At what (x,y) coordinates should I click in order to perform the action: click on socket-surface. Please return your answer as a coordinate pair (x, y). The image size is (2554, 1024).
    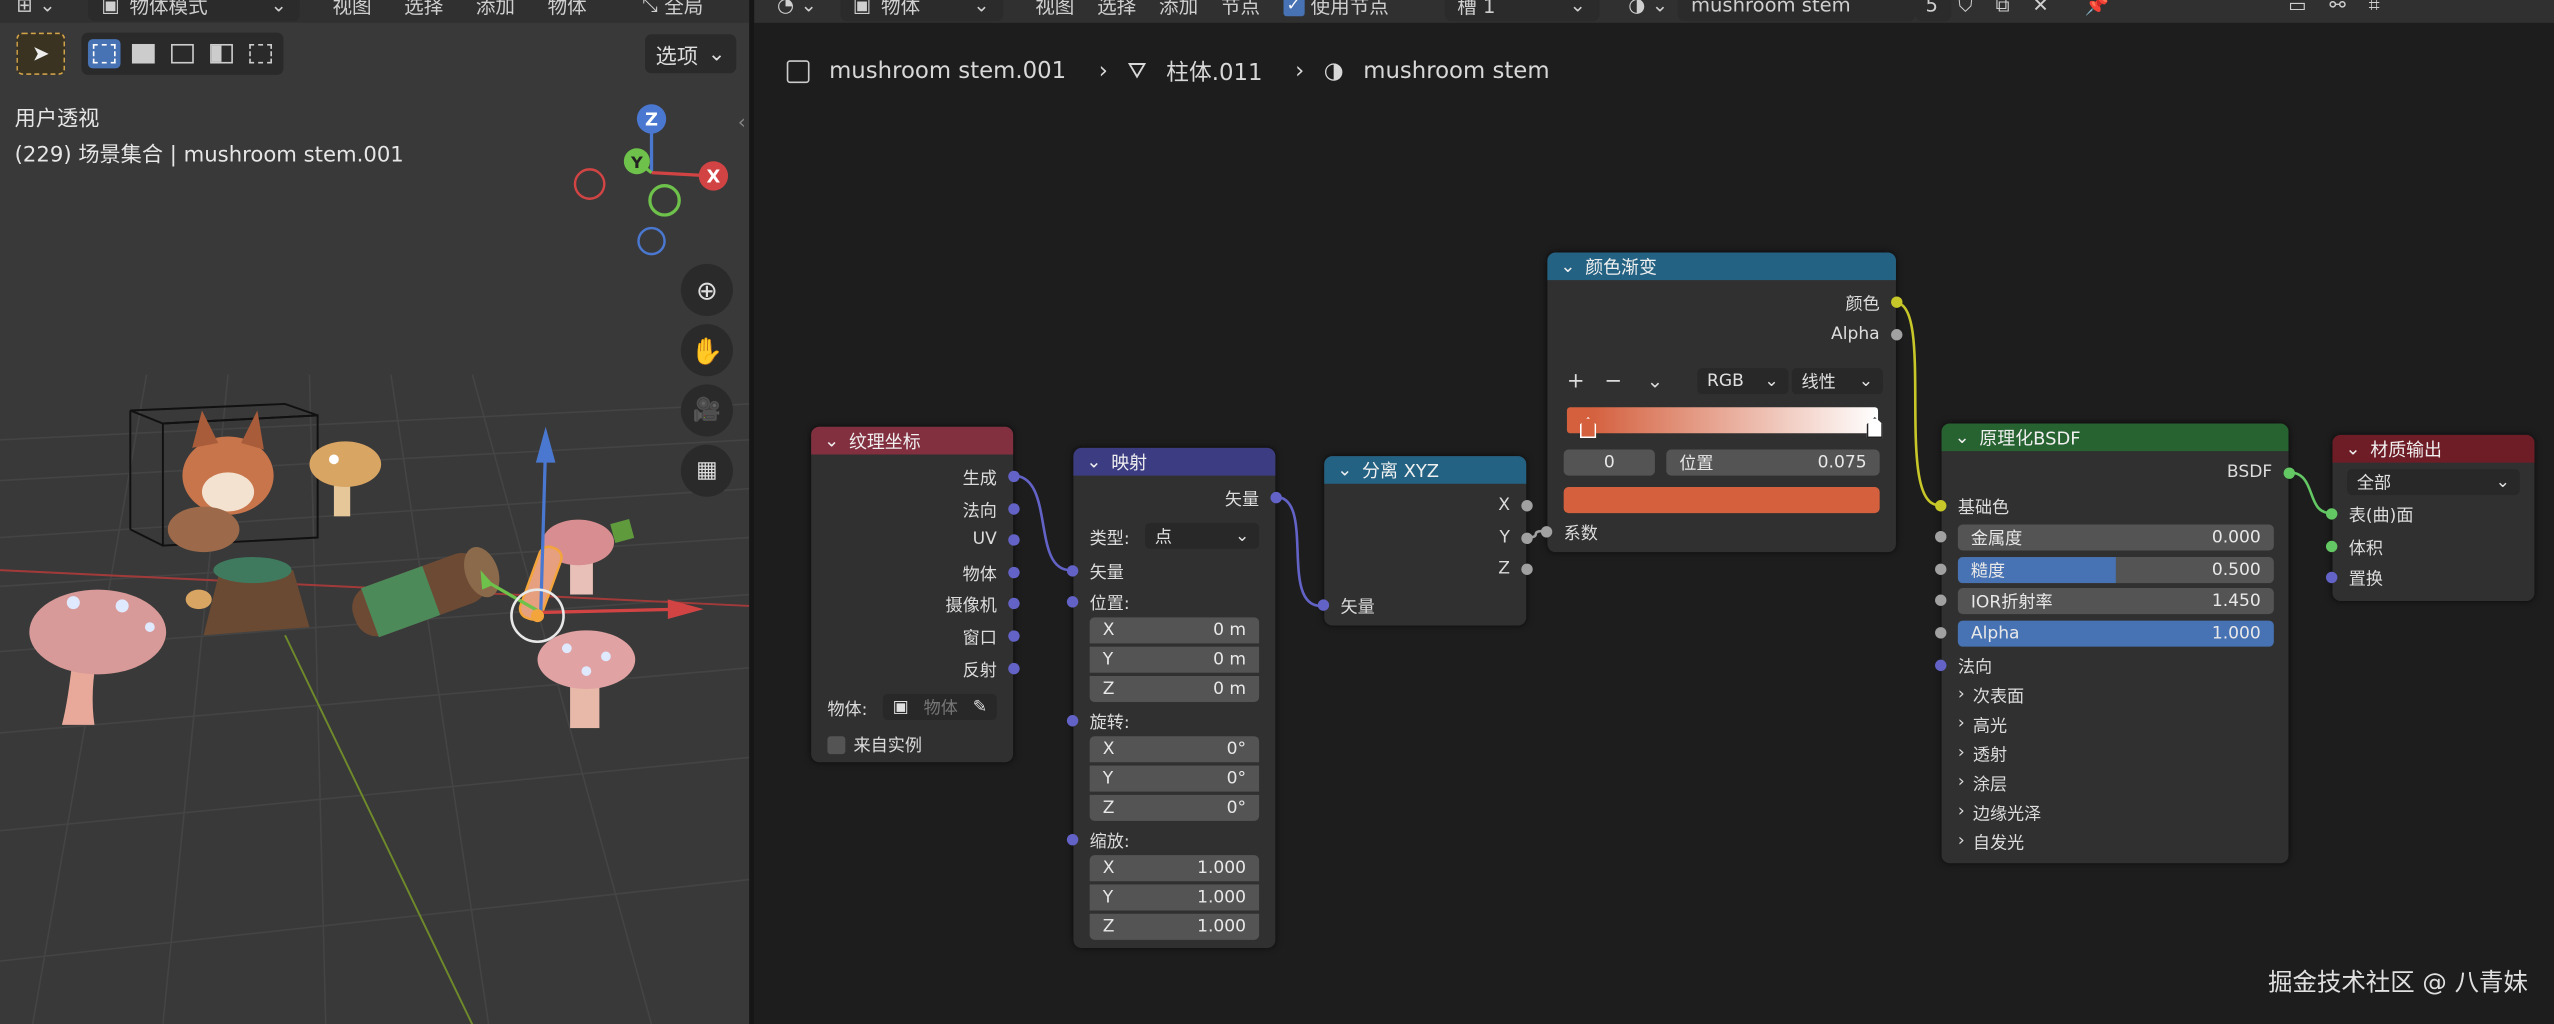
    Looking at the image, I should click on (2331, 514).